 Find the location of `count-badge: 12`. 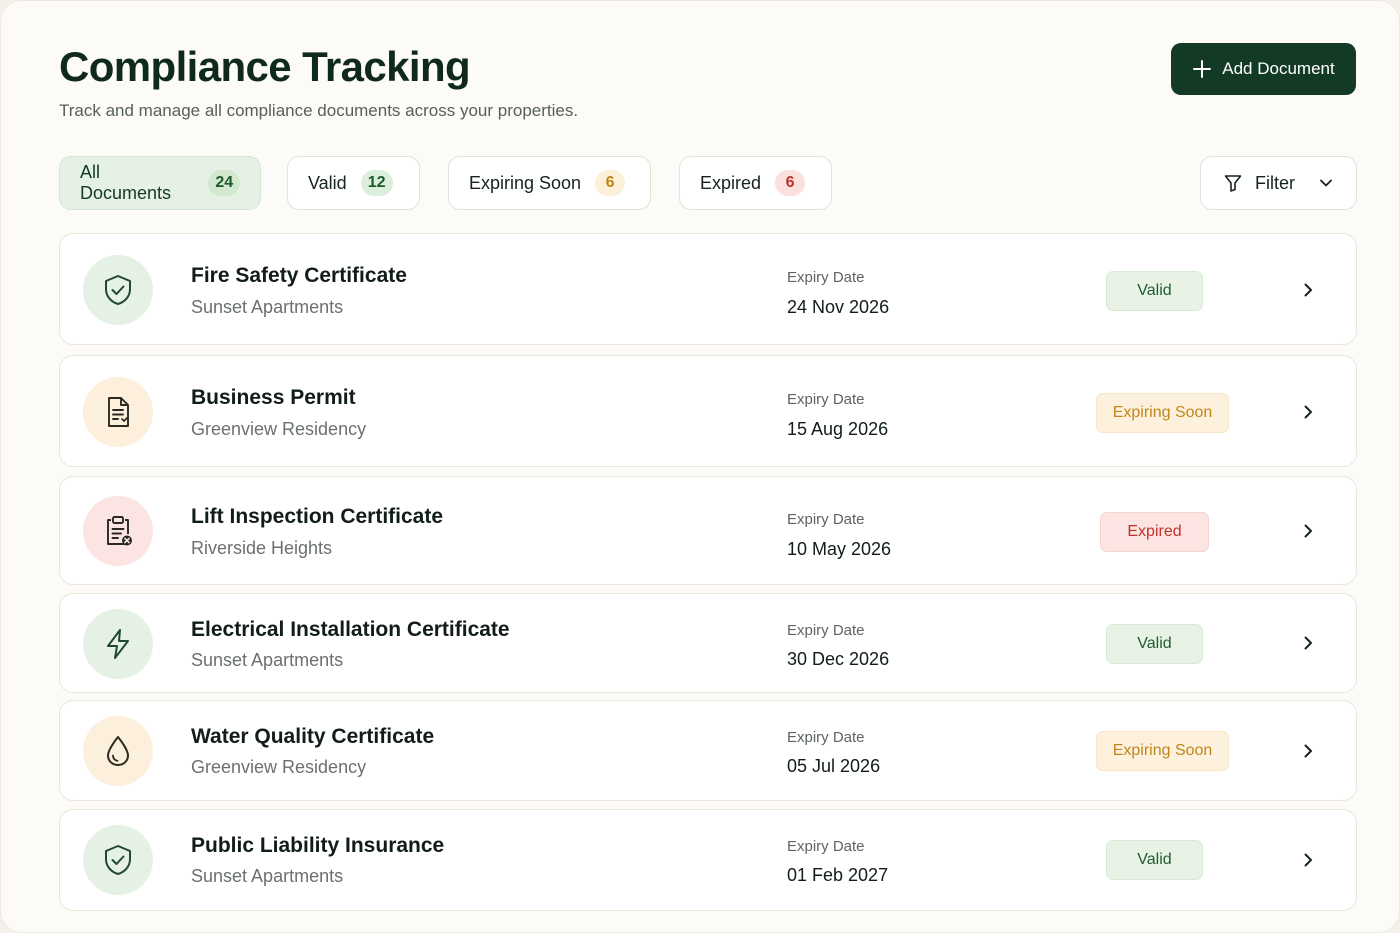

count-badge: 12 is located at coordinates (376, 183).